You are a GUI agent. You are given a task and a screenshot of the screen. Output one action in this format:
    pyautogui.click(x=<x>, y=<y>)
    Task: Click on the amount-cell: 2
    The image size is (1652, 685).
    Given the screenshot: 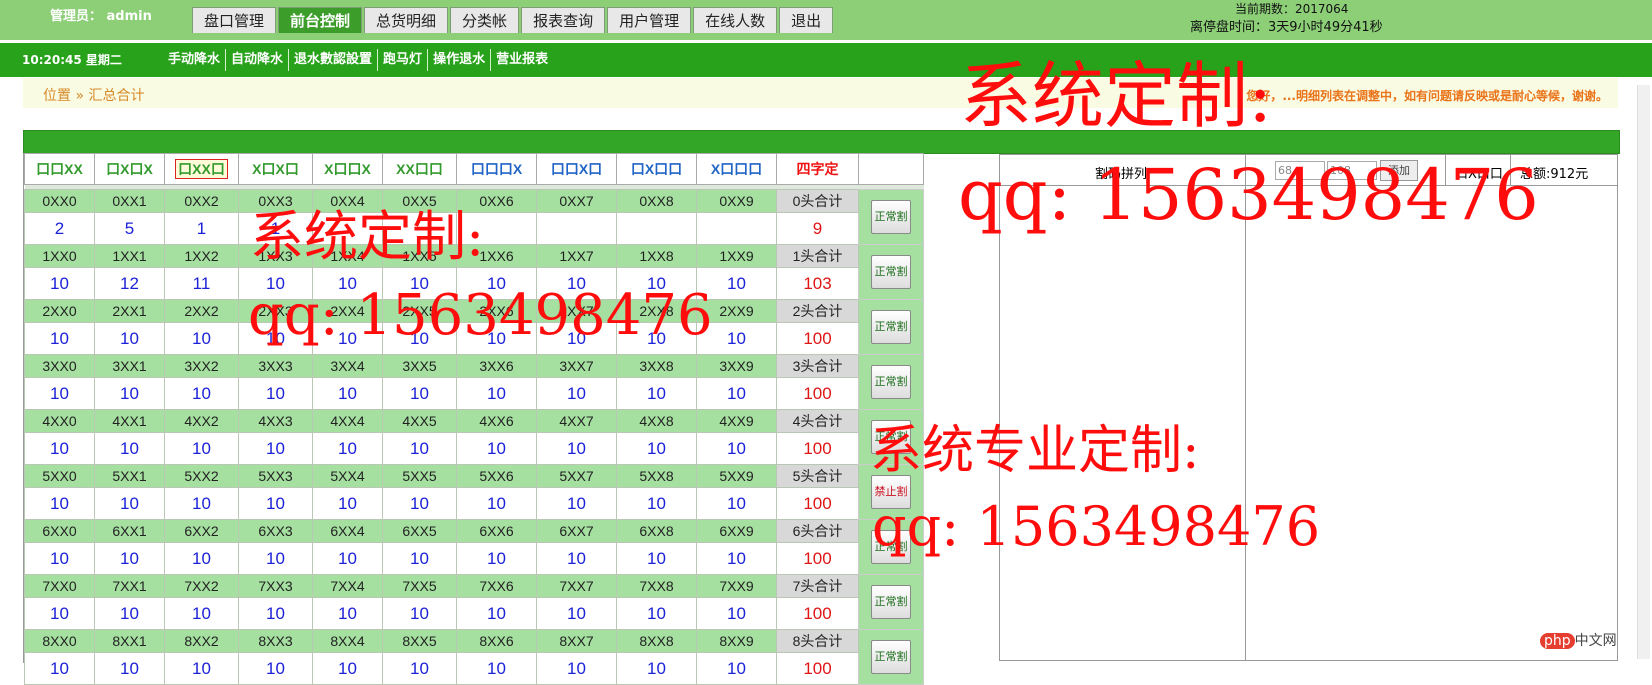 What is the action you would take?
    pyautogui.click(x=59, y=228)
    